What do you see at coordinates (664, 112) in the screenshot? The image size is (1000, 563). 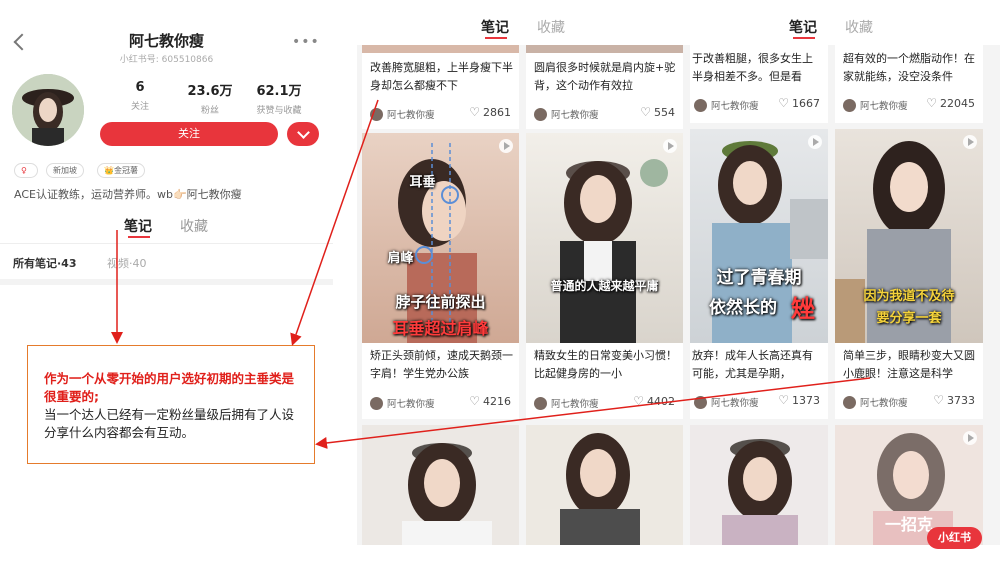 I see `like-value: 554` at bounding box center [664, 112].